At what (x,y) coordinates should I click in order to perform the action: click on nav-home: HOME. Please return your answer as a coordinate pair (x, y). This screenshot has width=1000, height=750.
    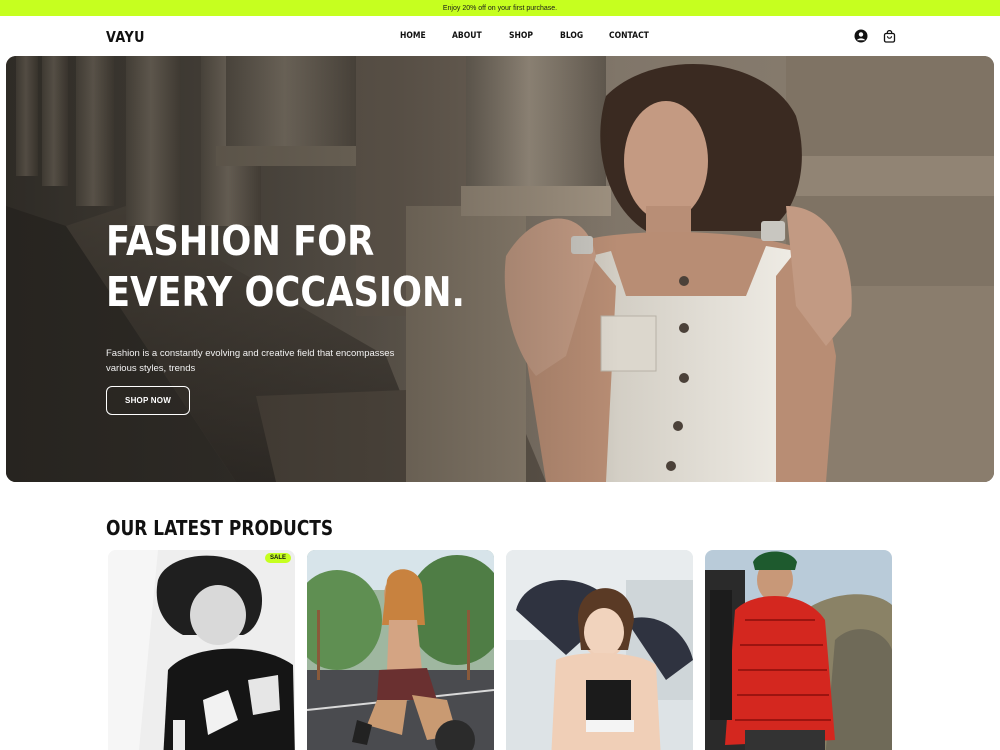
    Looking at the image, I should click on (413, 36).